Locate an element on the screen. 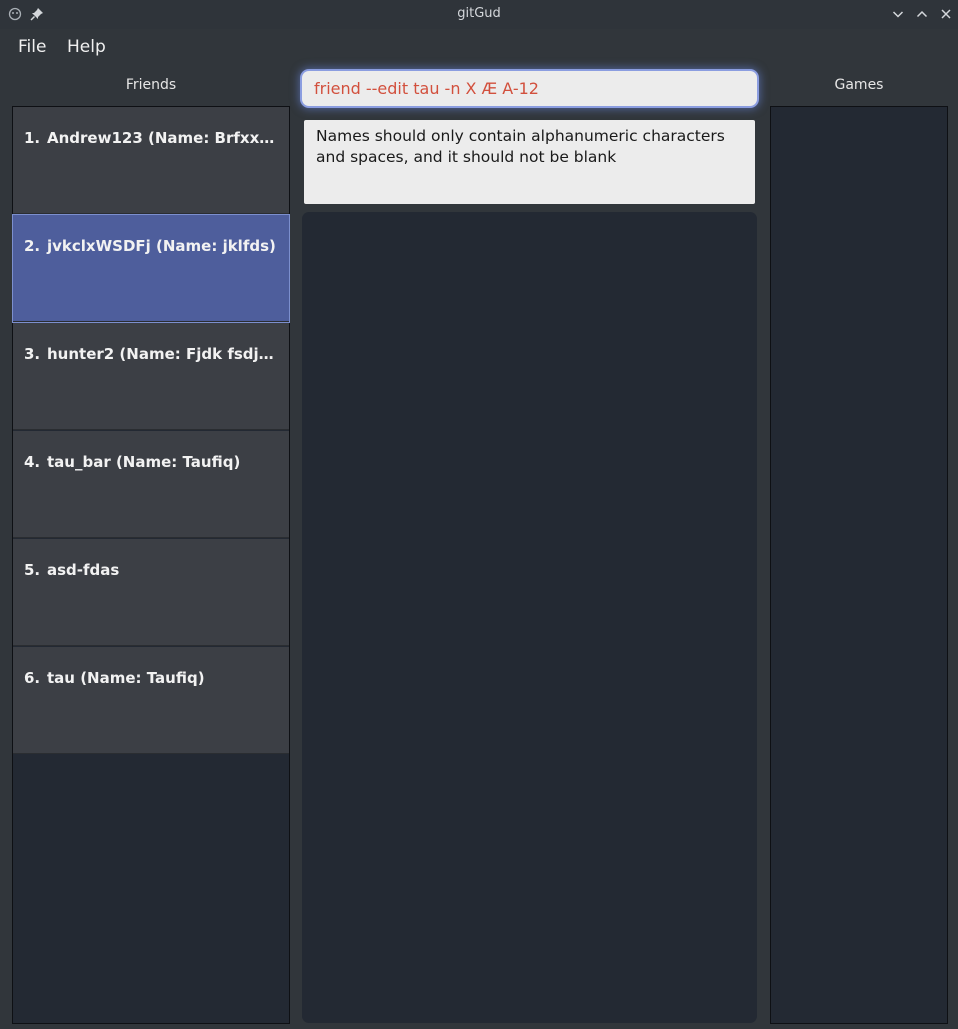 The image size is (958, 1029). friend-name: tau (Name: Taufiq) is located at coordinates (126, 678).